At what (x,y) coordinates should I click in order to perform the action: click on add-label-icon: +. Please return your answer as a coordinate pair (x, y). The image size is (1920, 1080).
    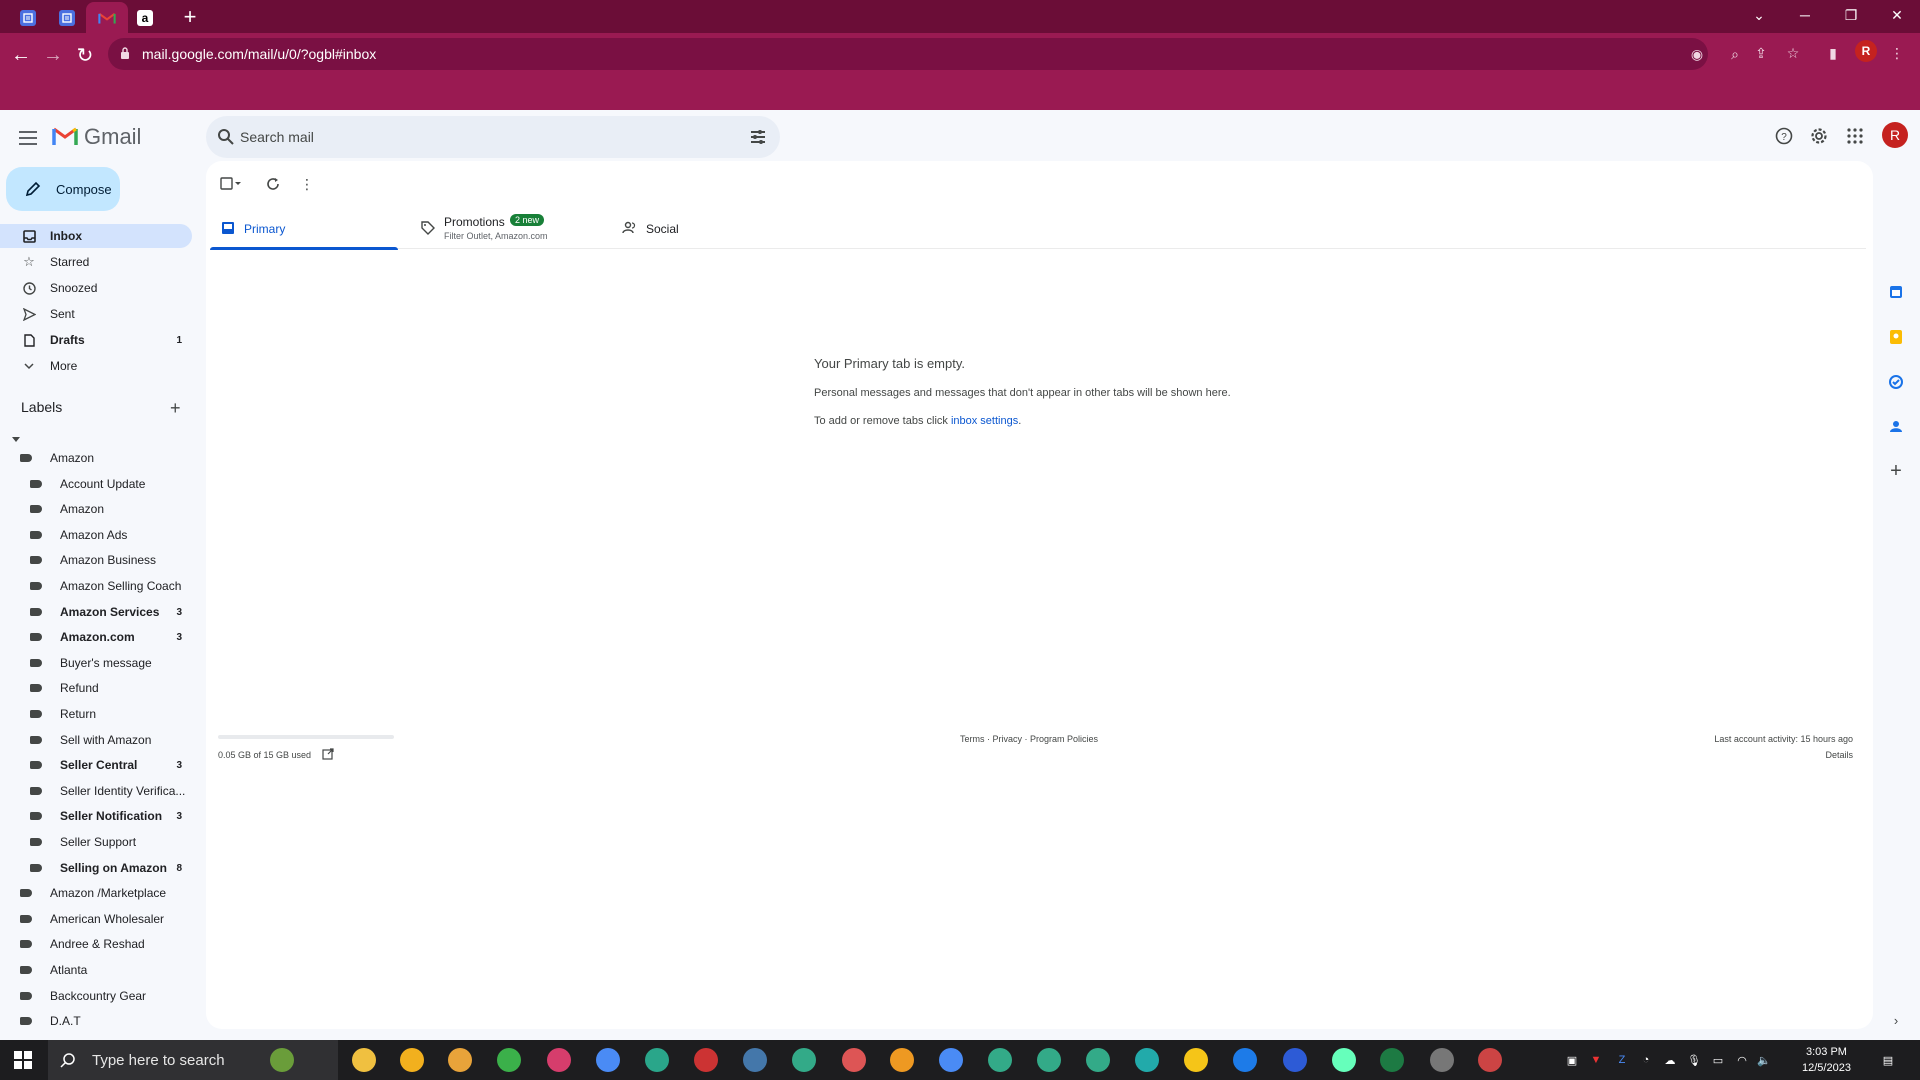
    Looking at the image, I should click on (175, 408).